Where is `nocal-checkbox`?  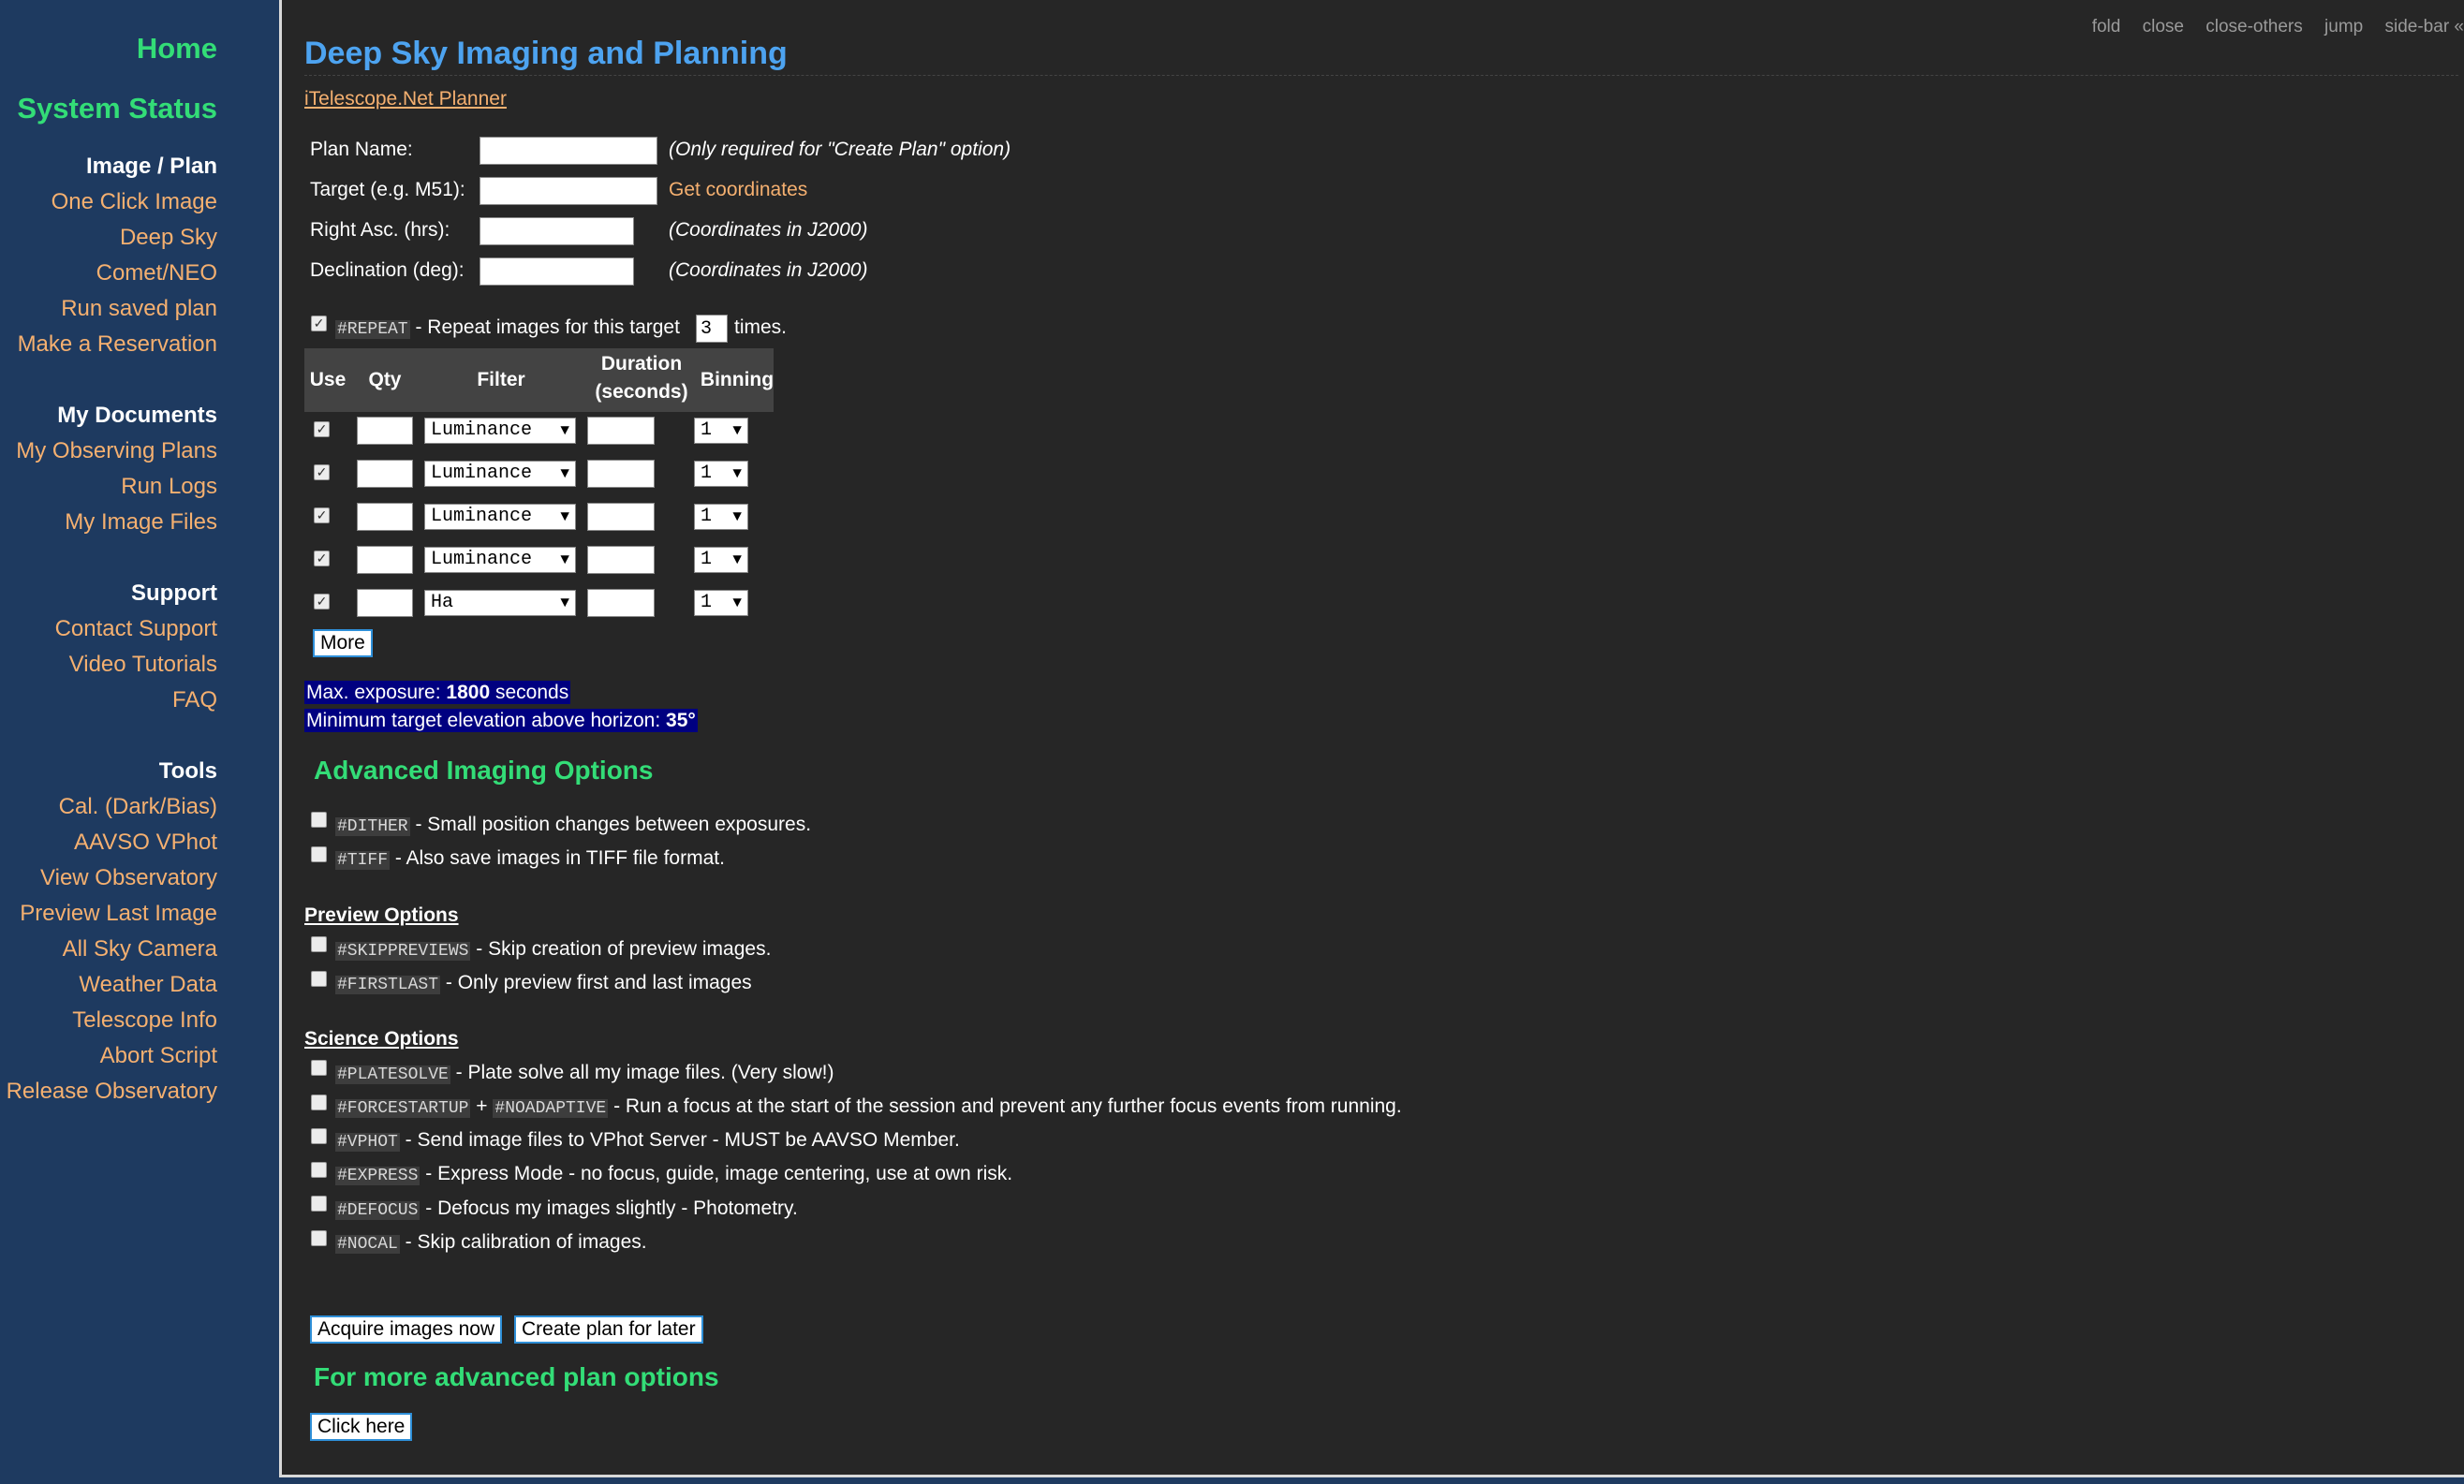
nocal-checkbox is located at coordinates (319, 1238).